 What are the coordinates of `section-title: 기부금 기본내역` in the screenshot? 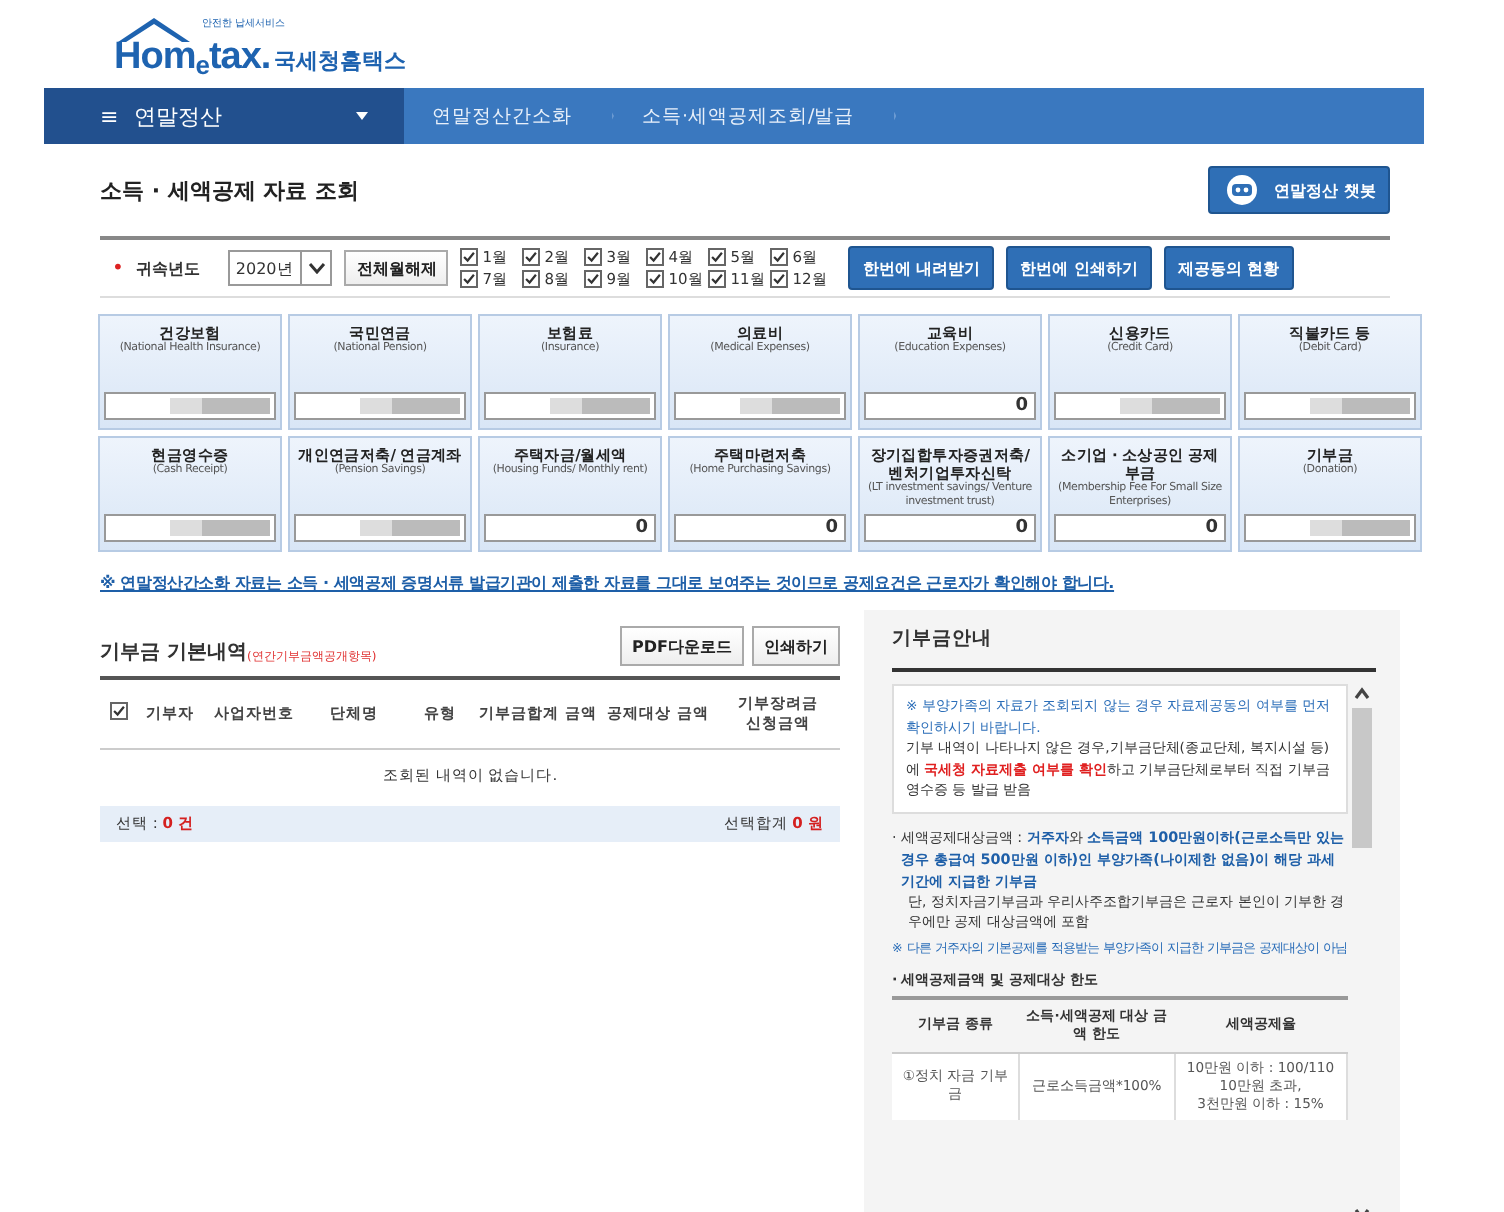 It's located at (173, 653).